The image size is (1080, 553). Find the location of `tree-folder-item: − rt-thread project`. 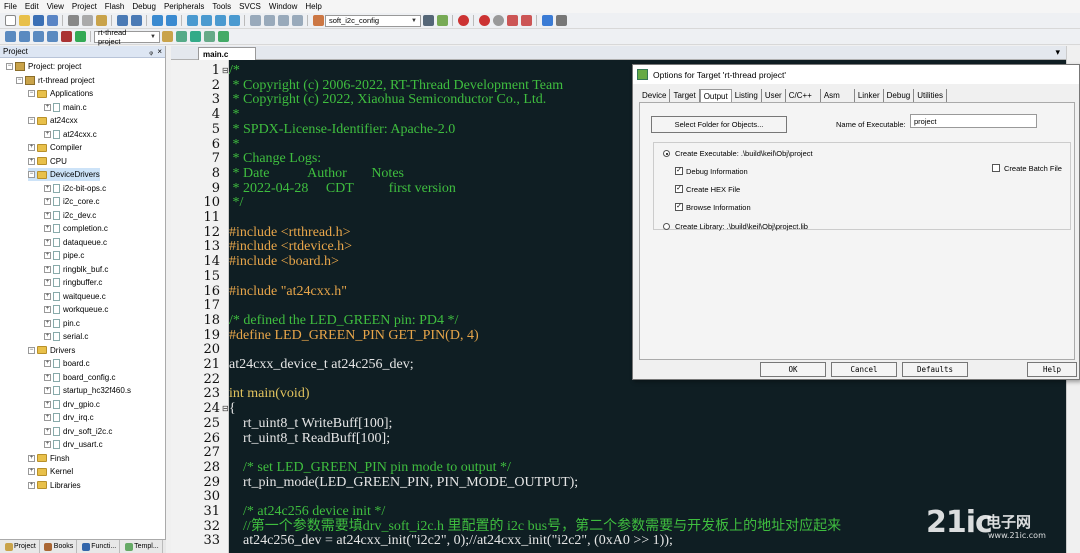

tree-folder-item: − rt-thread project is located at coordinates (55, 80).